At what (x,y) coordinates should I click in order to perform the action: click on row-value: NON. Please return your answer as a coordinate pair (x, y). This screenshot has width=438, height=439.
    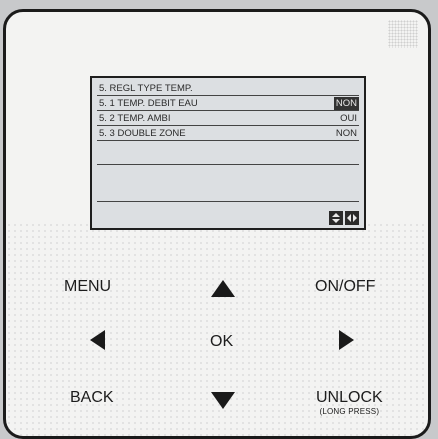
    Looking at the image, I should click on (346, 133).